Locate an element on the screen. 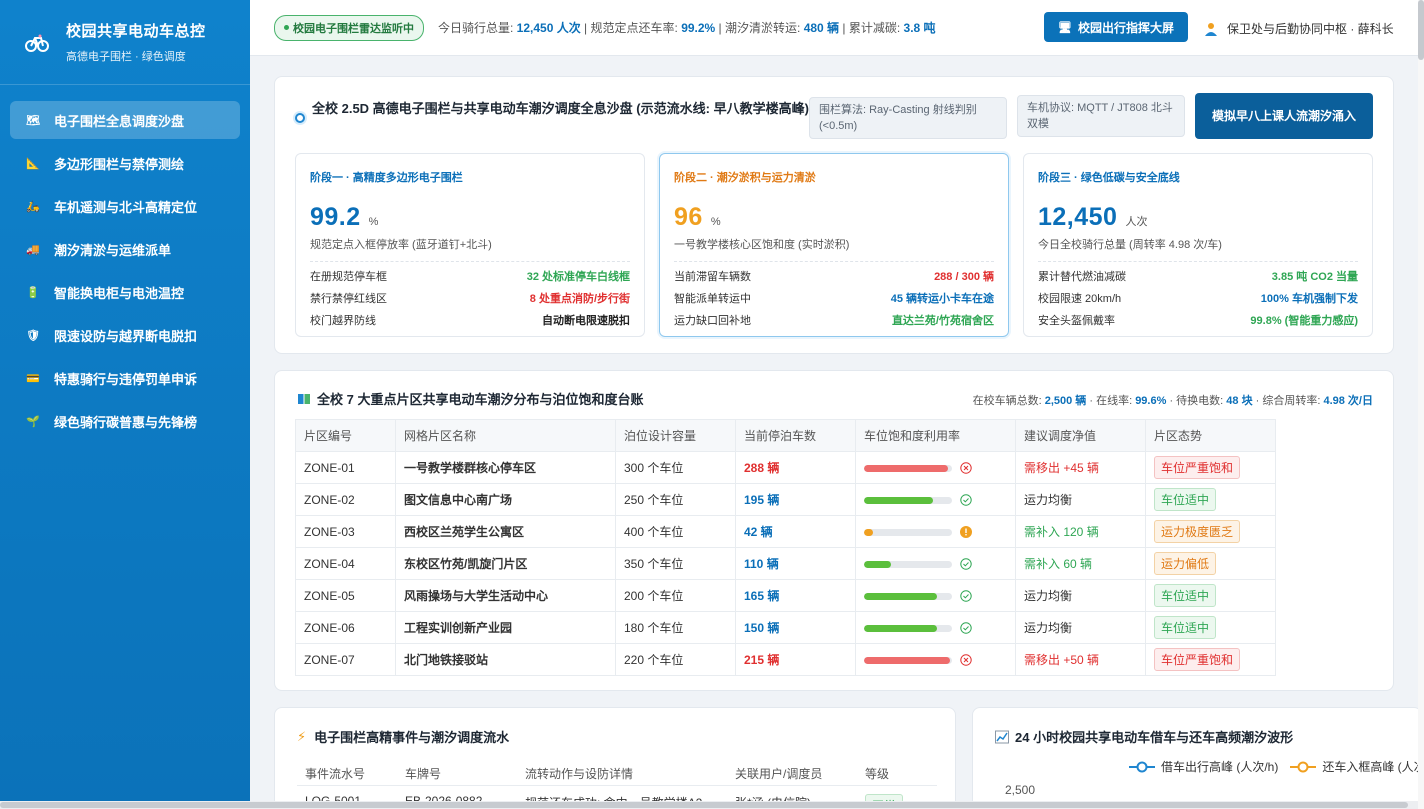  stage-value: 96 is located at coordinates (688, 217).